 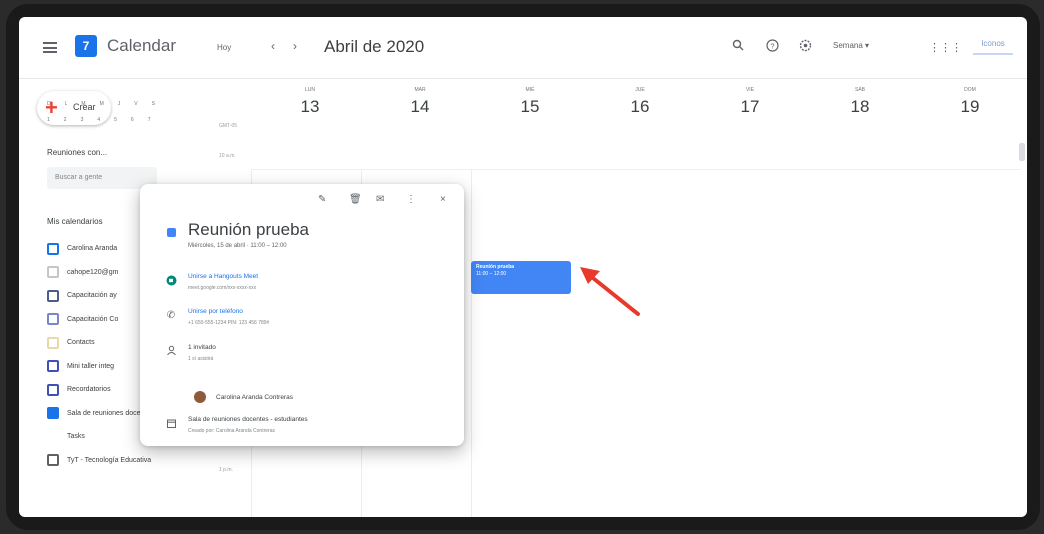 What do you see at coordinates (374, 46) in the screenshot?
I see `month-title: Abril de 2020` at bounding box center [374, 46].